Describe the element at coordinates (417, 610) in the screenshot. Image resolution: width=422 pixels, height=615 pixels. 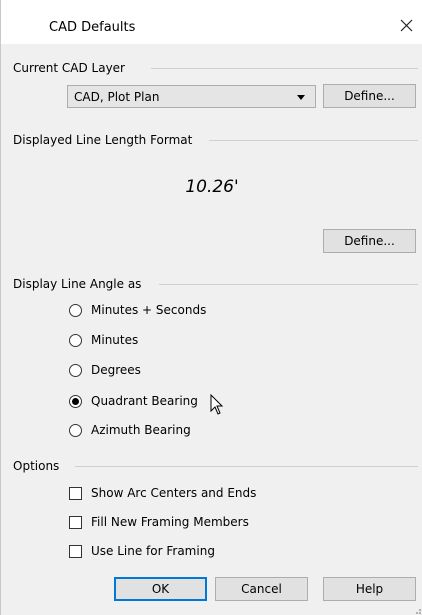
I see `resize-grip-icon` at that location.